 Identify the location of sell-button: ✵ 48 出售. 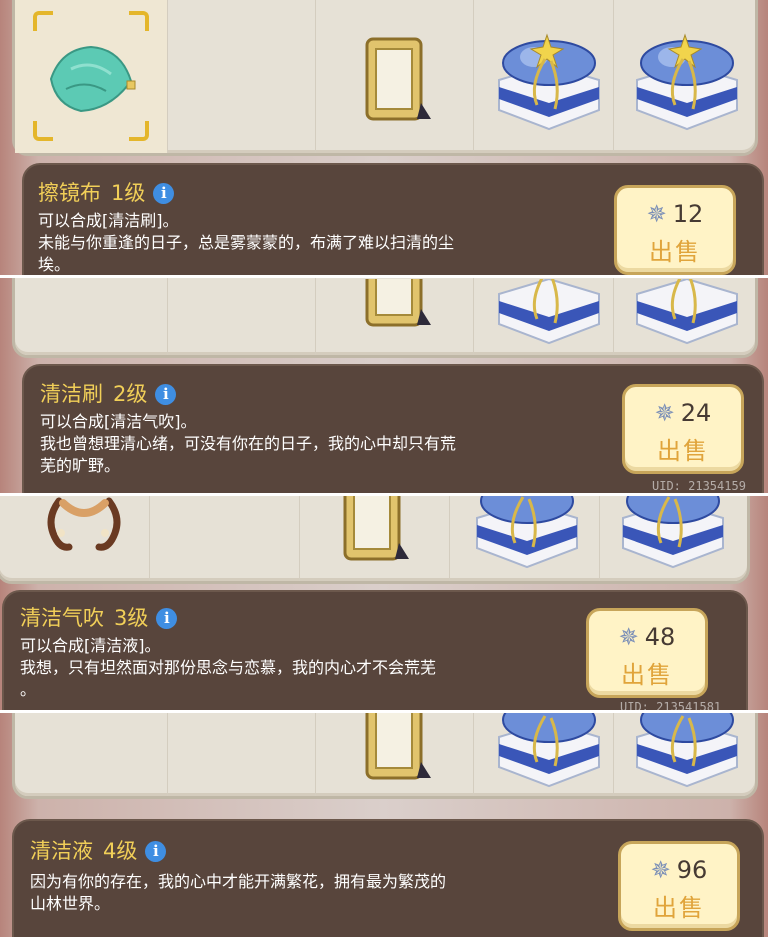
(647, 653).